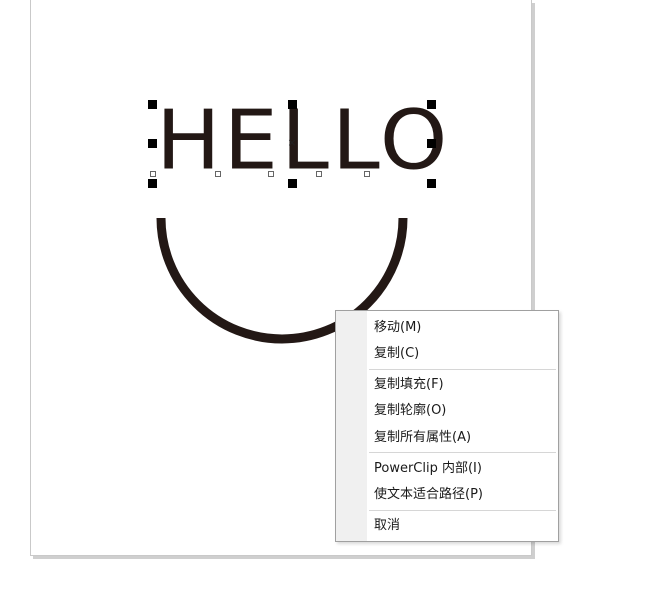  I want to click on selection-handle-bottom-middle, so click(292, 183).